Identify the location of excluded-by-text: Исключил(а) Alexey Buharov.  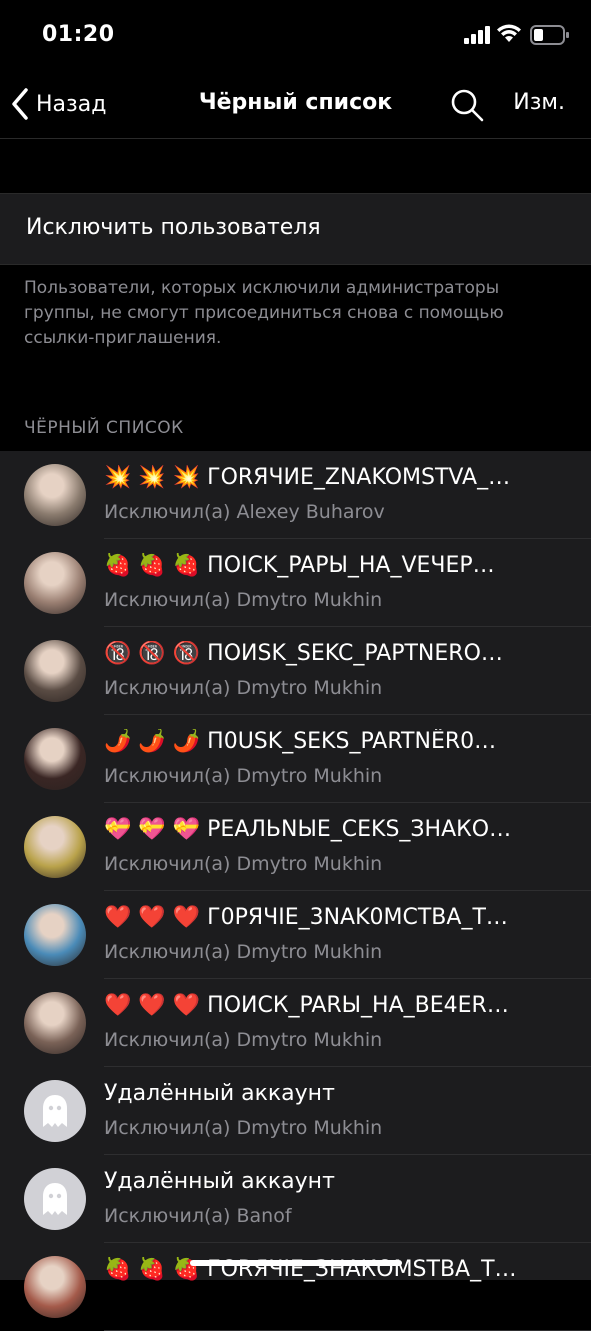
(244, 512).